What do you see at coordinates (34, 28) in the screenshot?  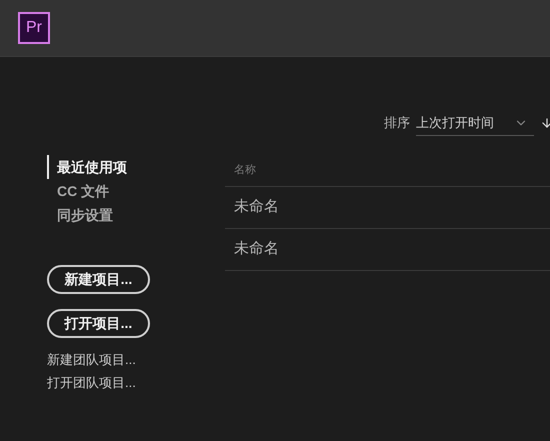 I see `app-logo: Pr` at bounding box center [34, 28].